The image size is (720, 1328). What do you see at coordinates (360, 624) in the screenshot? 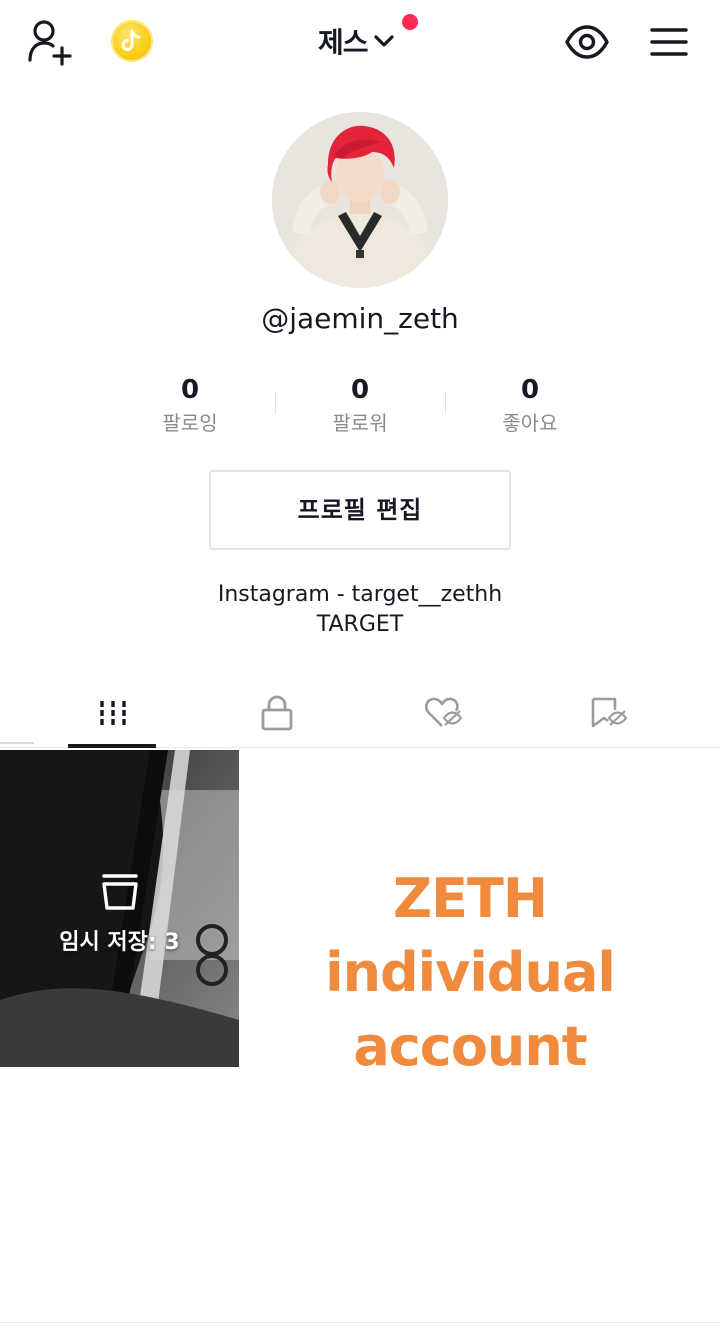
I see `bio-line: TARGET` at bounding box center [360, 624].